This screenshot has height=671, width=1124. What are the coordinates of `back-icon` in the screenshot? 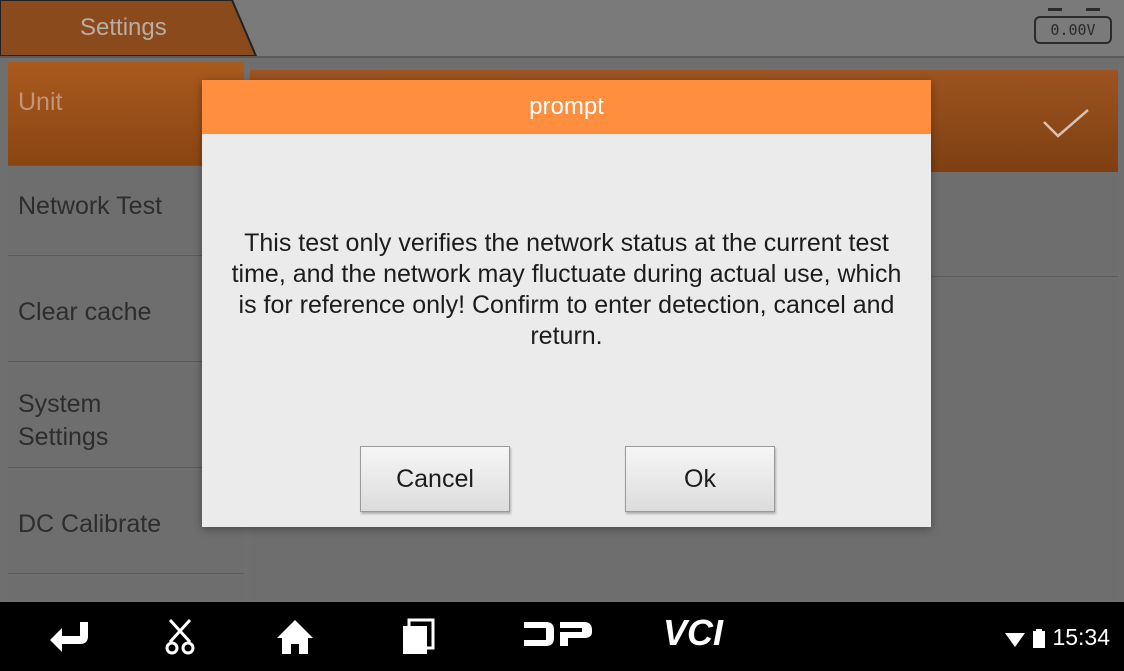 It's located at (70, 636).